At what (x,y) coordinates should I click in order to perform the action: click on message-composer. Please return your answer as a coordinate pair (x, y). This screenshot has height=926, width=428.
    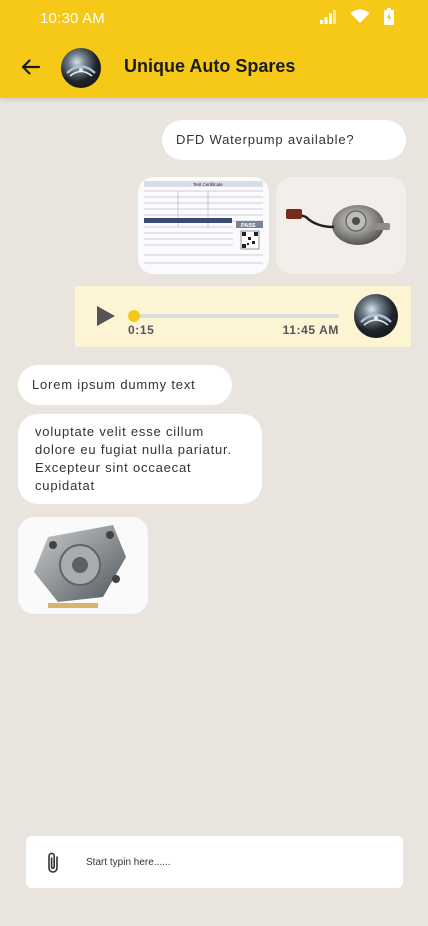
    Looking at the image, I should click on (214, 862).